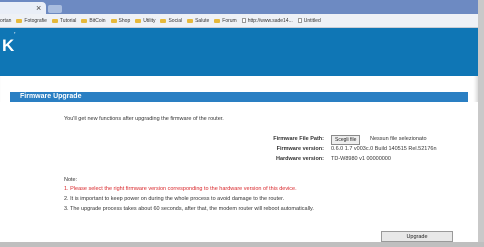 This screenshot has width=484, height=247. I want to click on bookmark-item: Untitled, so click(309, 20).